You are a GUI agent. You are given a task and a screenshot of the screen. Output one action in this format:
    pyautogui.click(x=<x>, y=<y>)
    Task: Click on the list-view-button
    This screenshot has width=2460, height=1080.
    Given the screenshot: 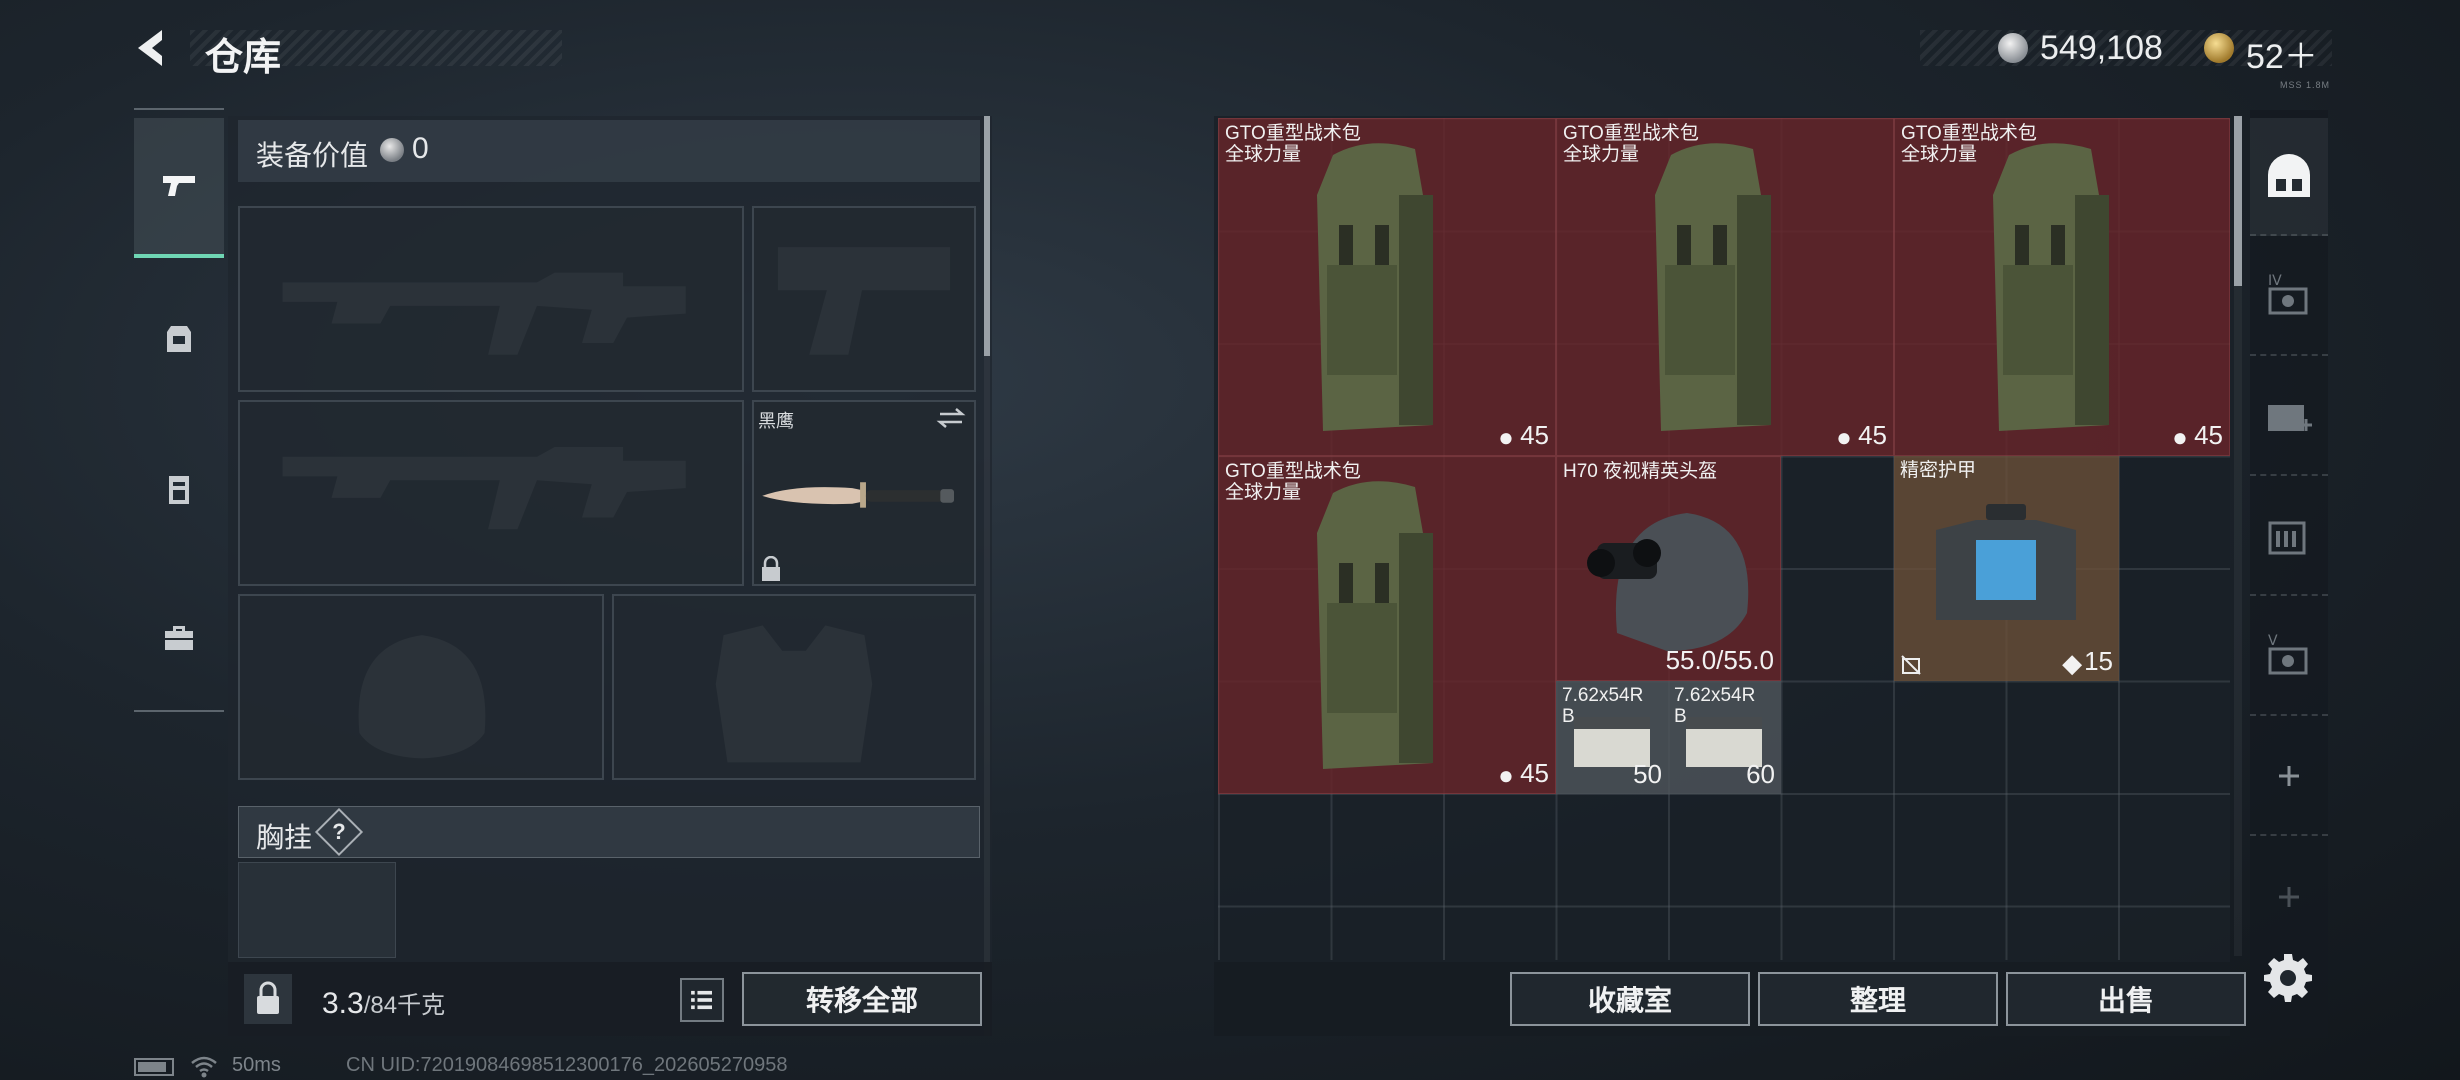 What is the action you would take?
    pyautogui.click(x=702, y=1000)
    